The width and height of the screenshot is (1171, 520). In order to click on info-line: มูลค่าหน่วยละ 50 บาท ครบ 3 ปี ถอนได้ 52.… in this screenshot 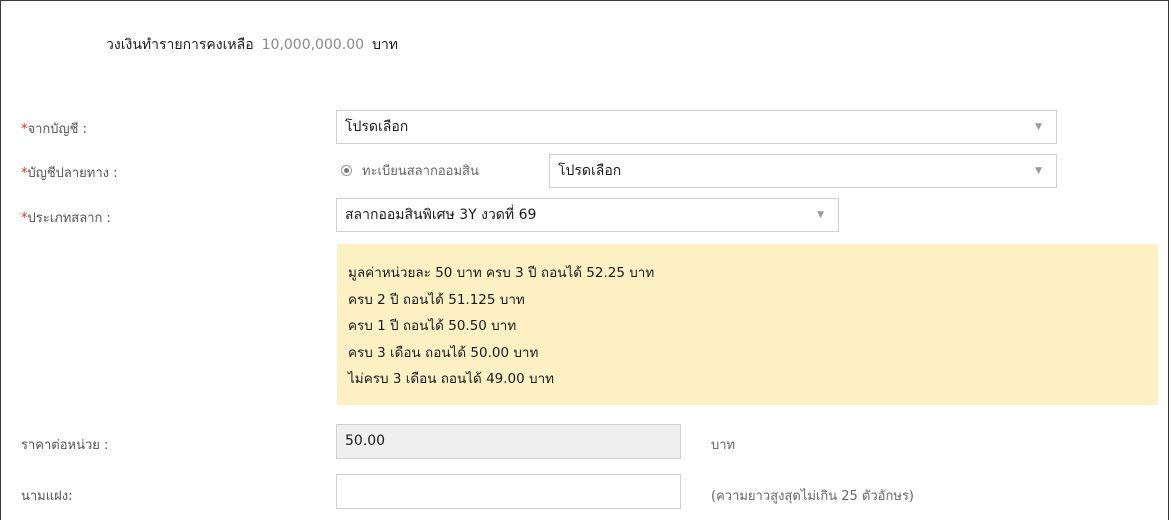, I will do `click(501, 273)`.